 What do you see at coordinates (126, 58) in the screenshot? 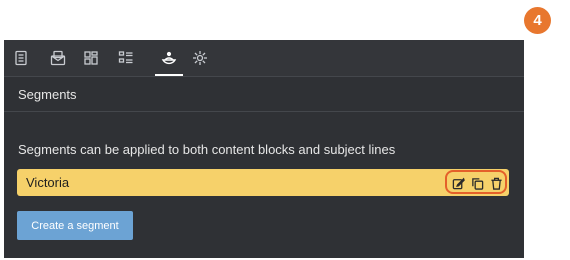
I see `list-layout-icon` at bounding box center [126, 58].